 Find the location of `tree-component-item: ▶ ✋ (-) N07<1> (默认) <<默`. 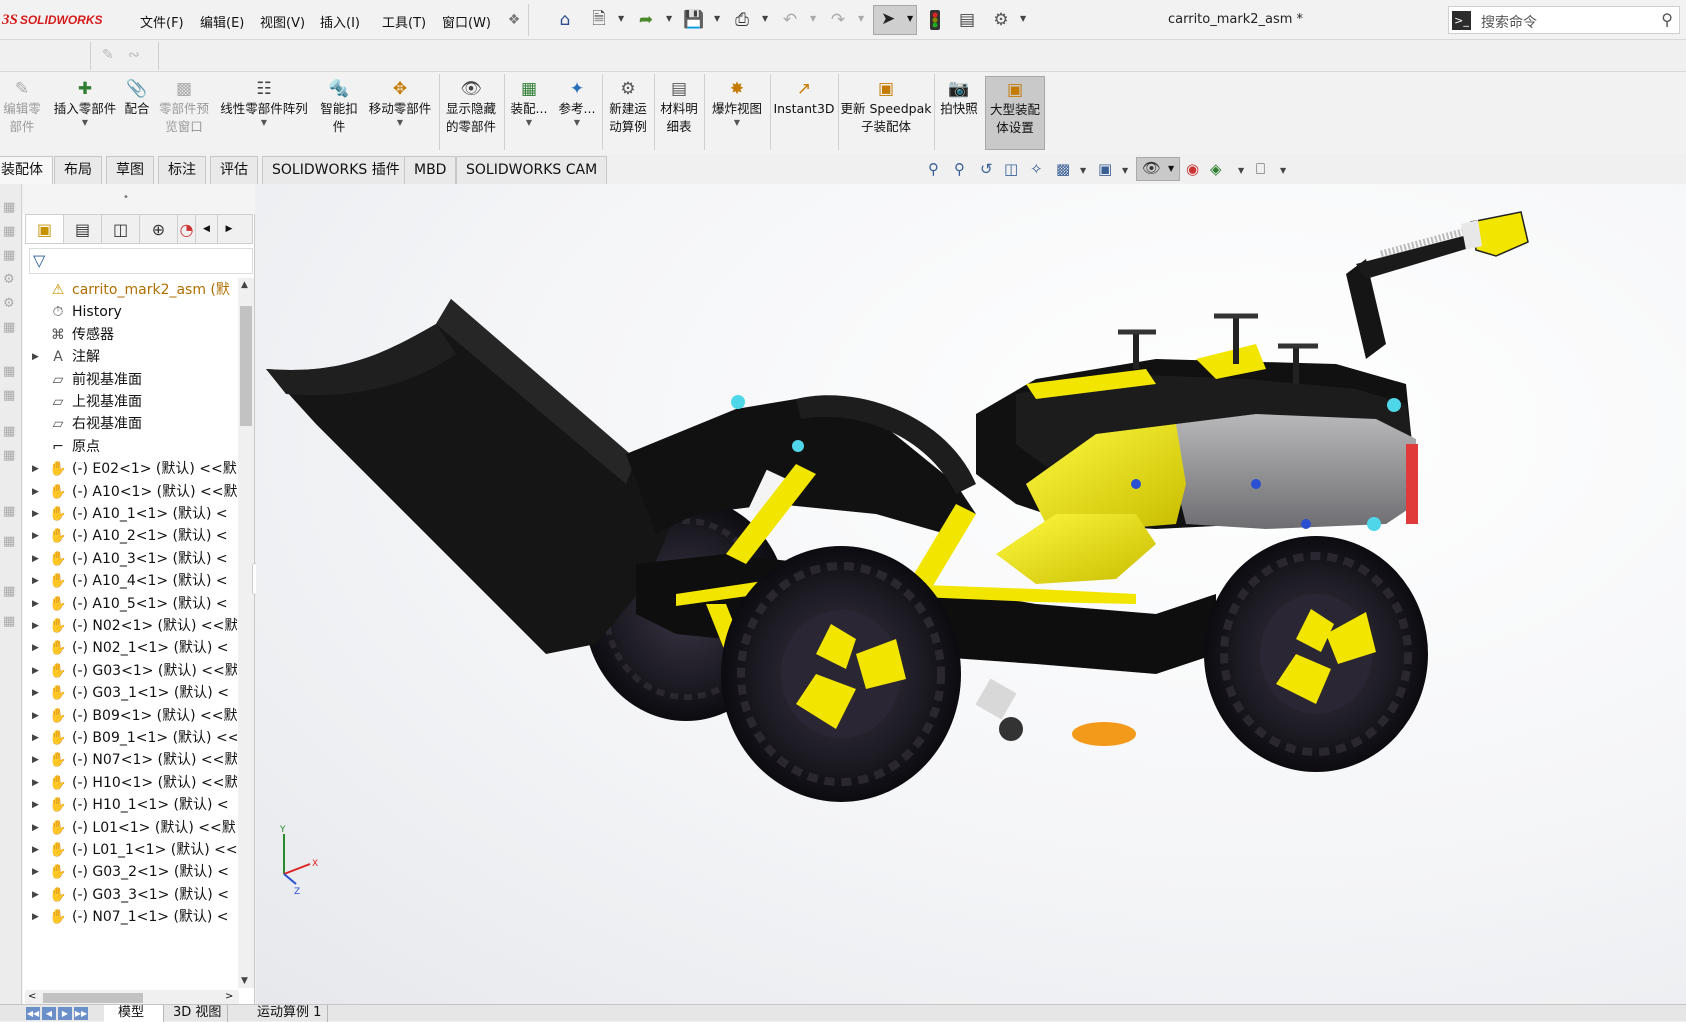

tree-component-item: ▶ ✋ (-) N07<1> (默认) <<默 is located at coordinates (130, 760).